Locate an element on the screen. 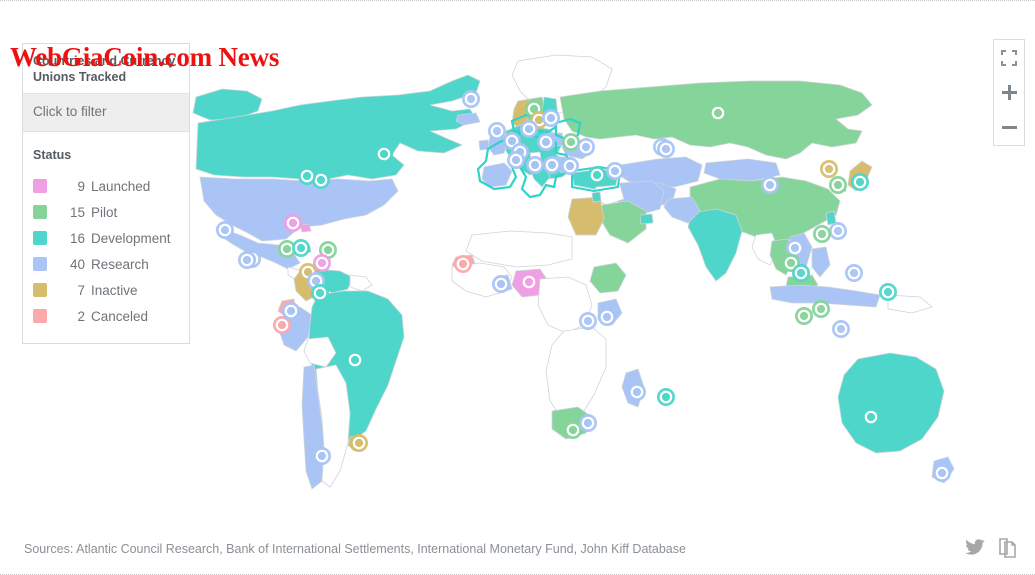 This screenshot has width=1035, height=575. region-mongolia is located at coordinates (742, 170).